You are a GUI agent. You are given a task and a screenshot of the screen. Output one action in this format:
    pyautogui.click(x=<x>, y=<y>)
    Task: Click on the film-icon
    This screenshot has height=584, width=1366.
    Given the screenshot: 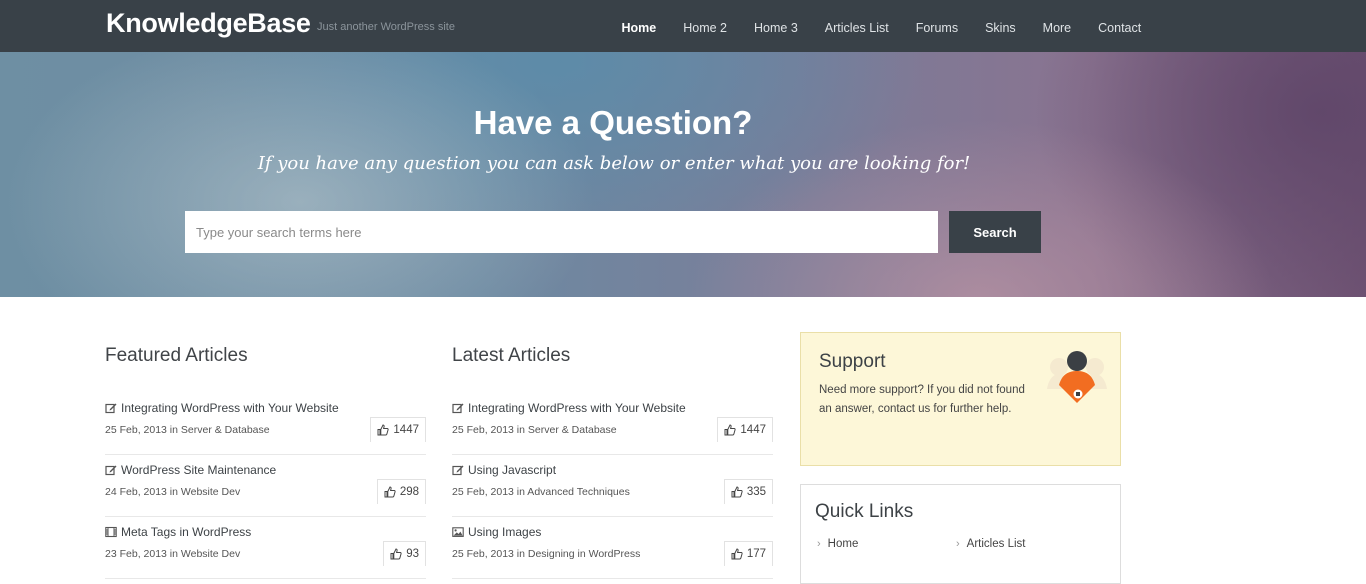 What is the action you would take?
    pyautogui.click(x=111, y=532)
    